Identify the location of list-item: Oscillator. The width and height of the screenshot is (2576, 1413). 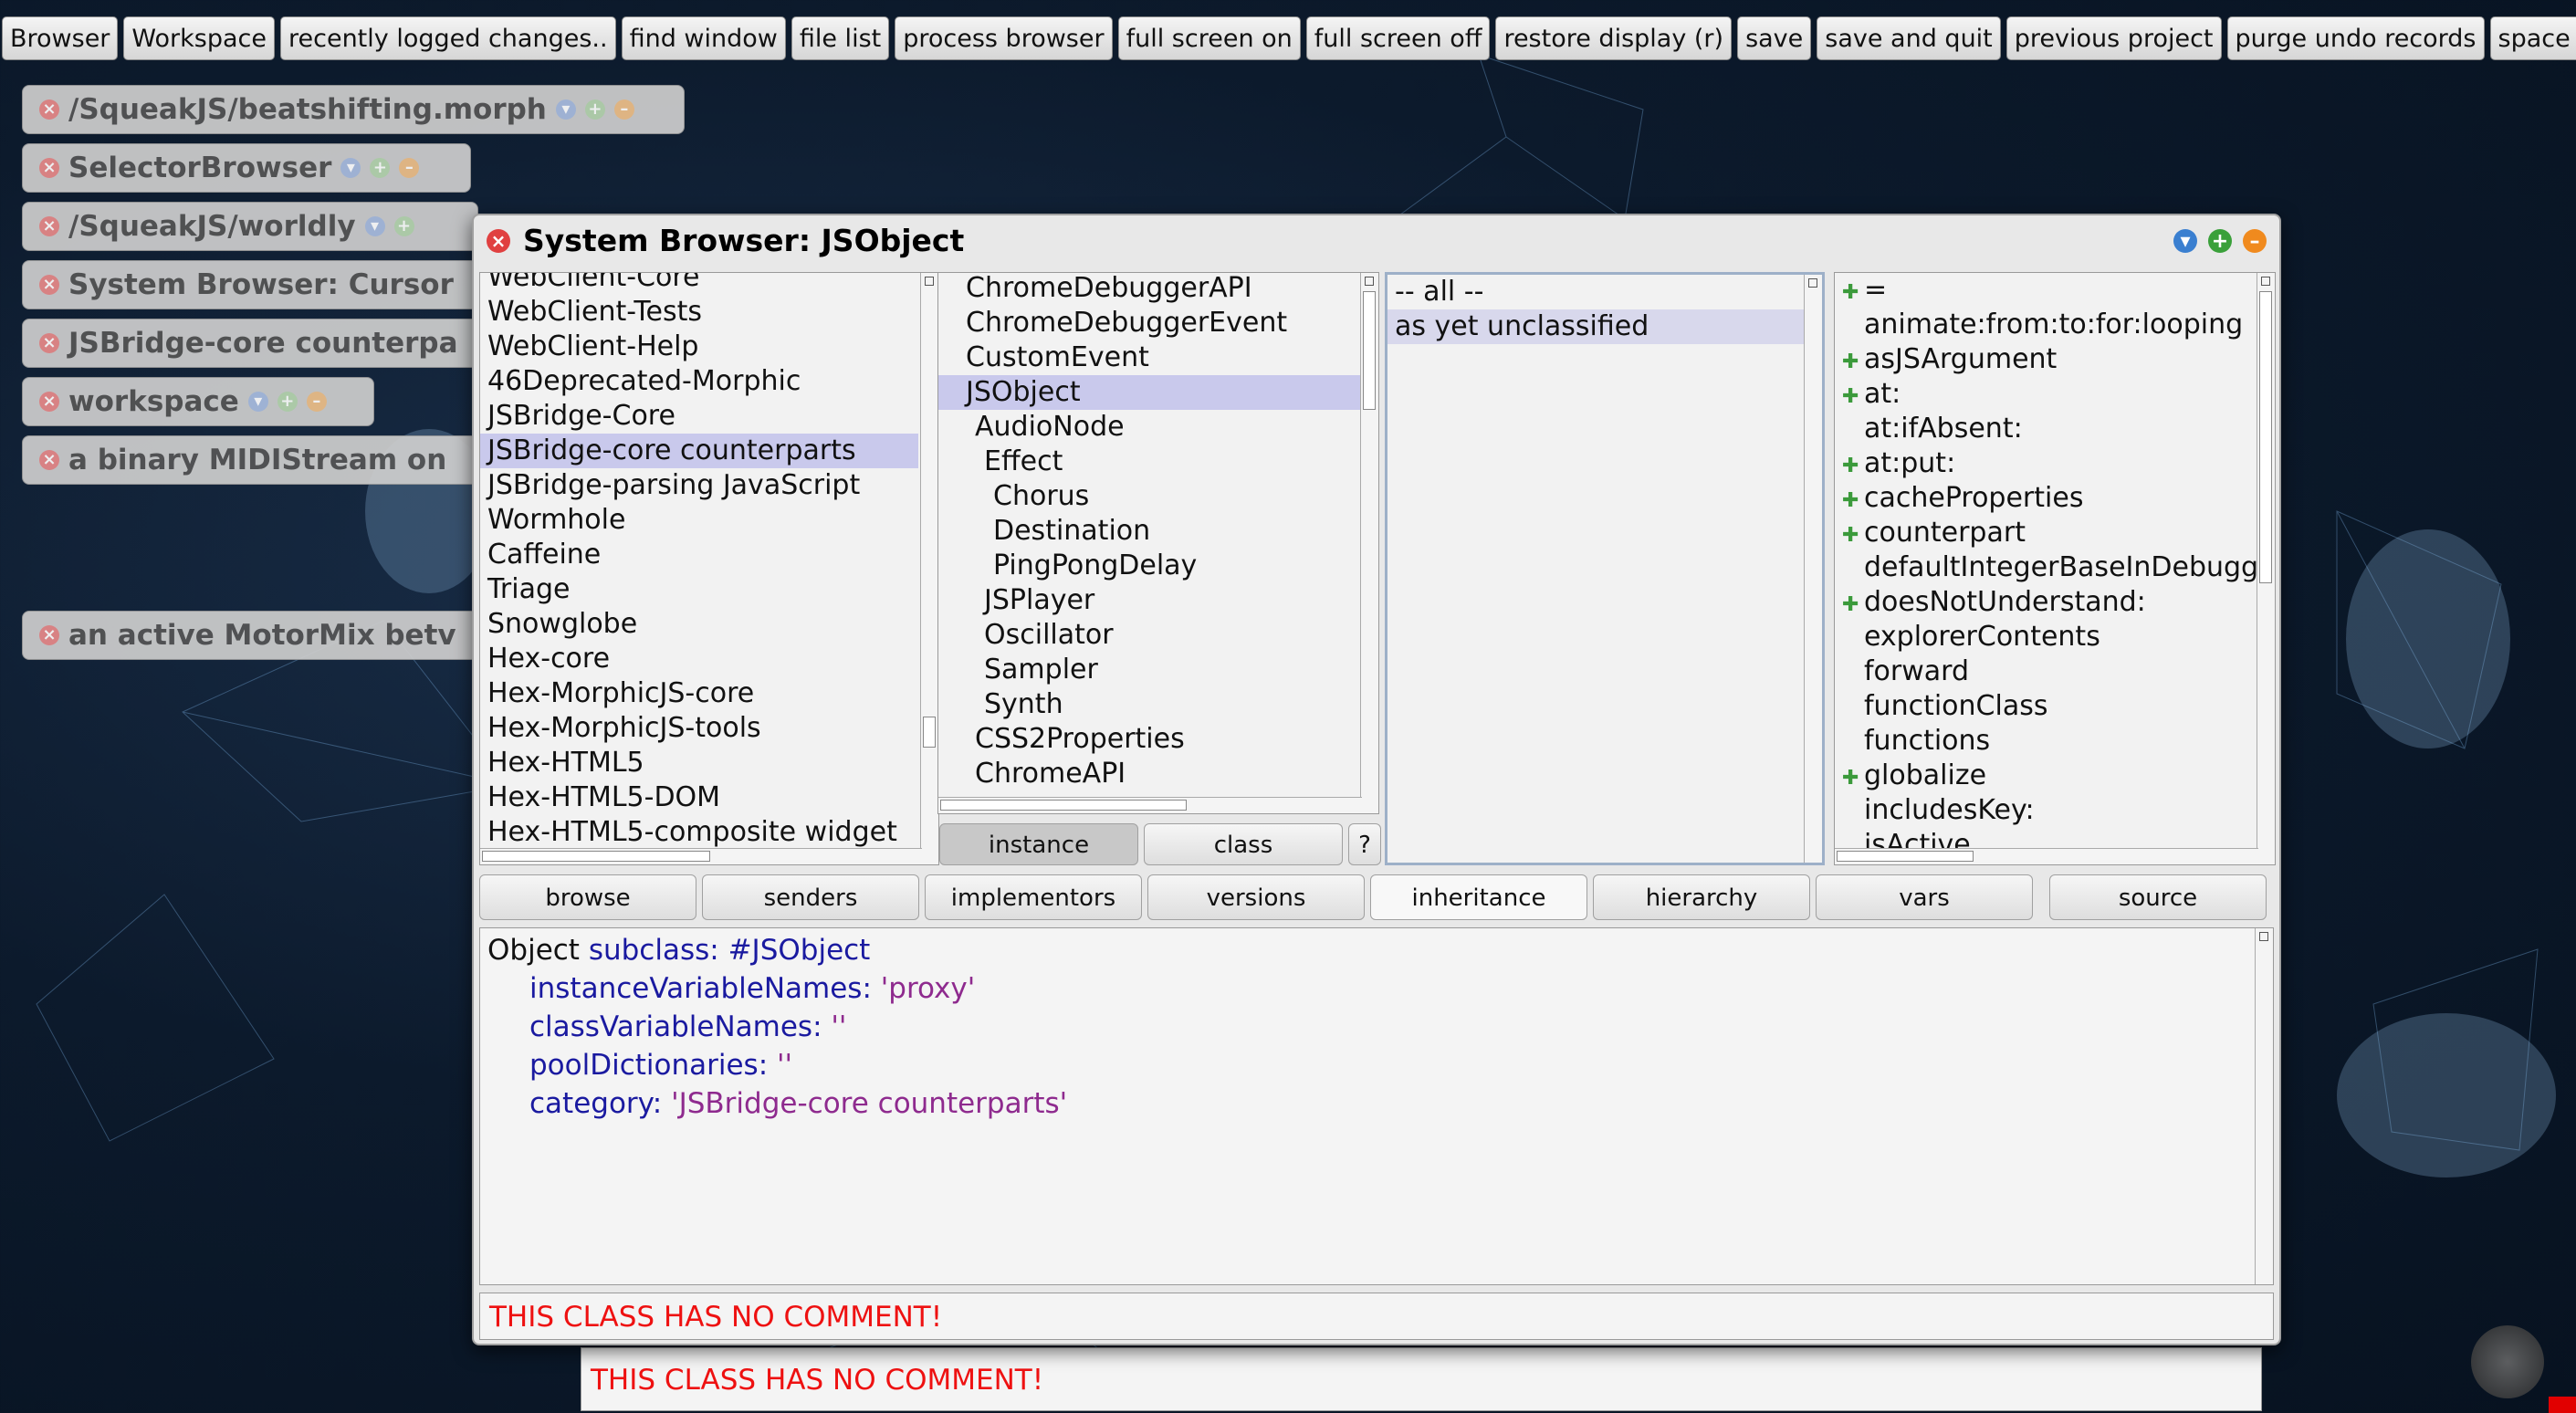
(1150, 635).